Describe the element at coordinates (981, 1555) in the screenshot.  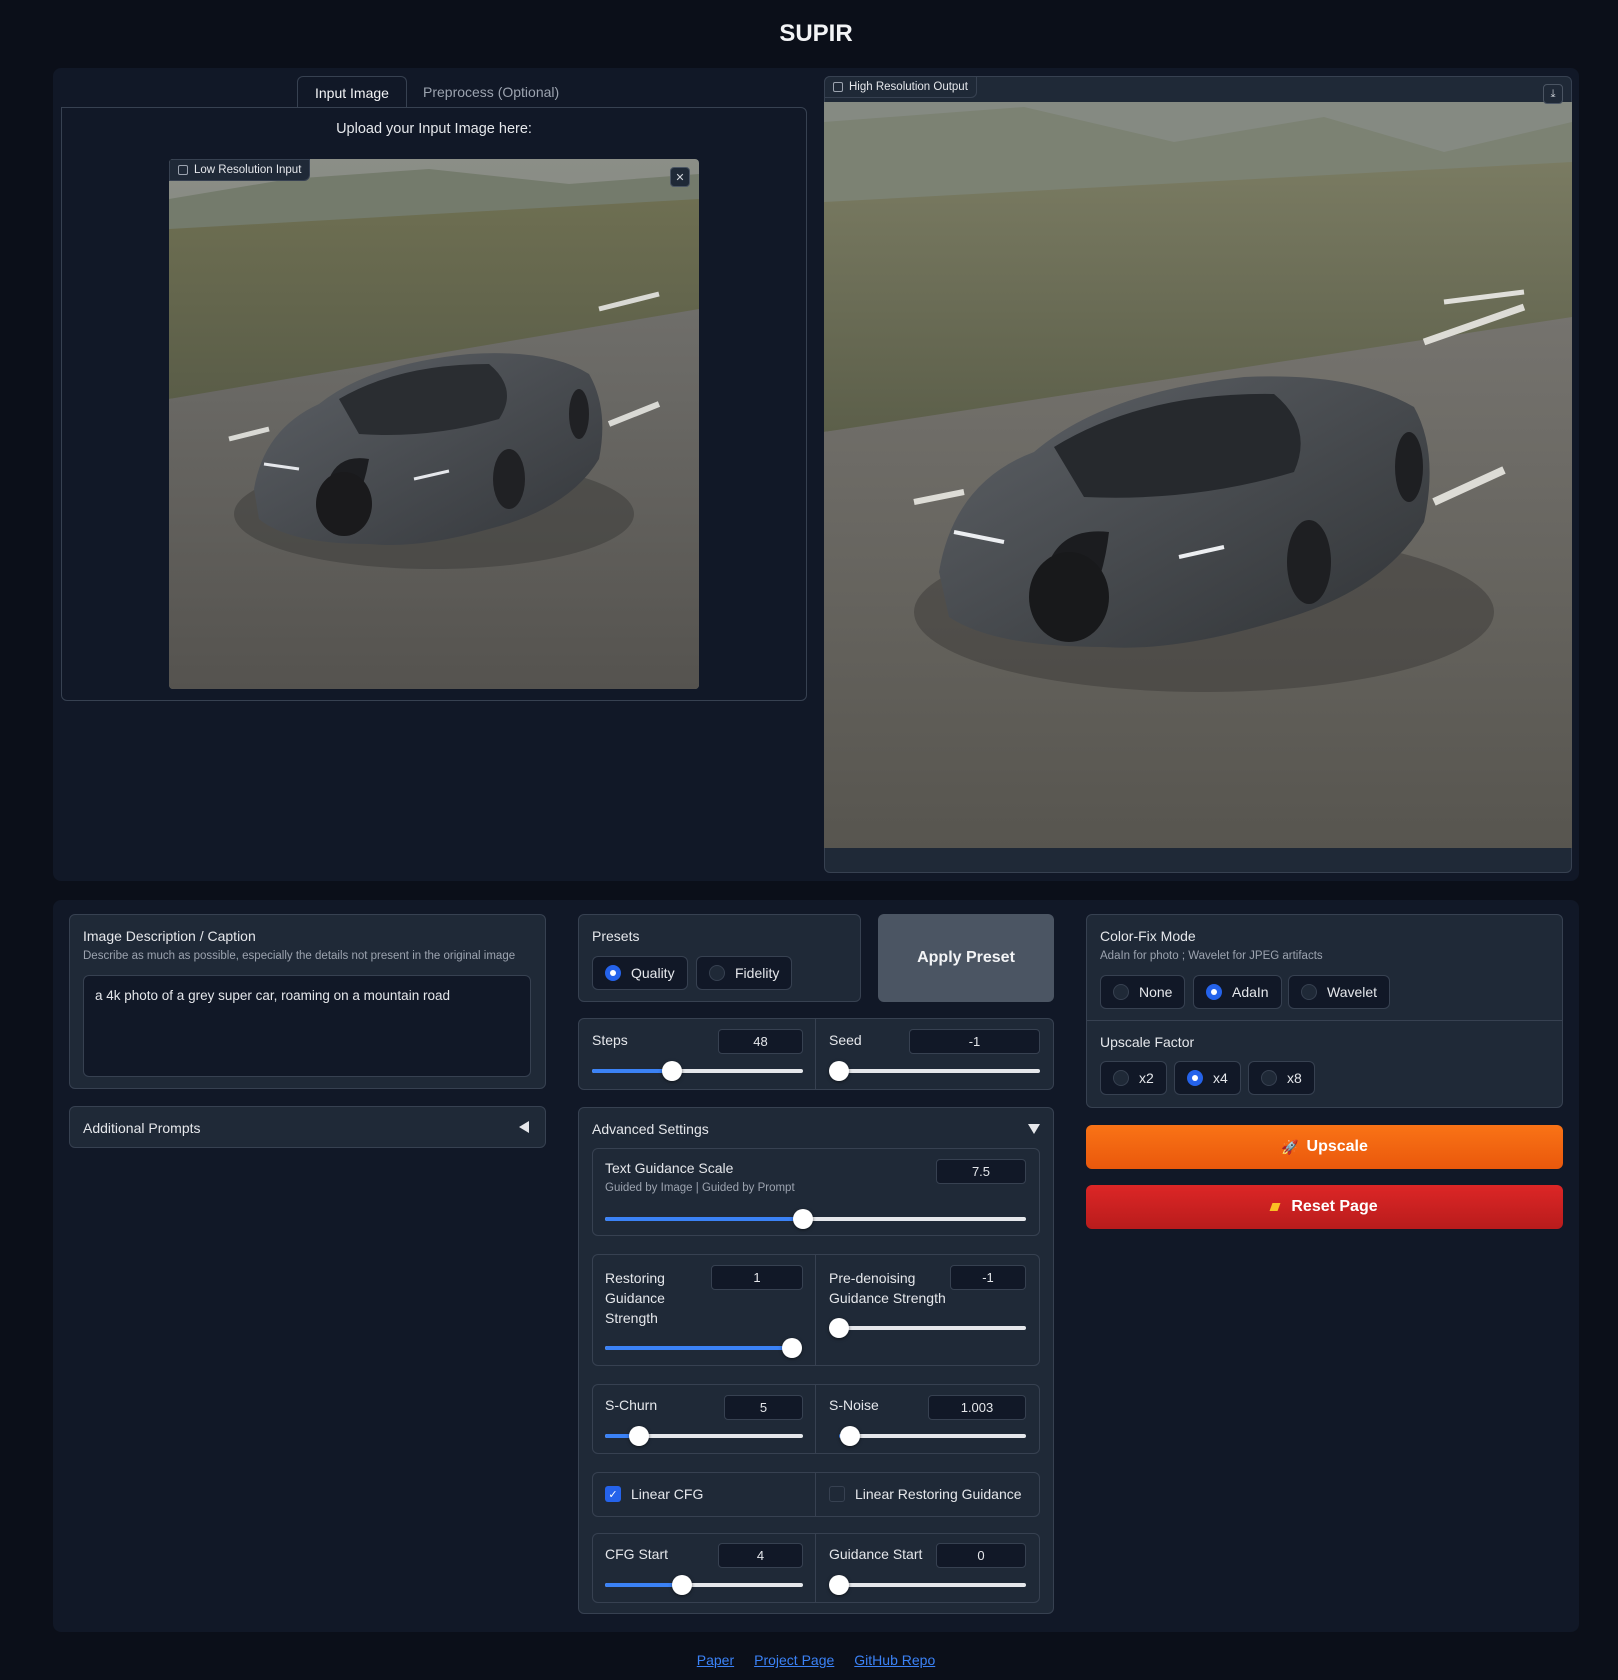
I see `guidance-start-input: 0` at that location.